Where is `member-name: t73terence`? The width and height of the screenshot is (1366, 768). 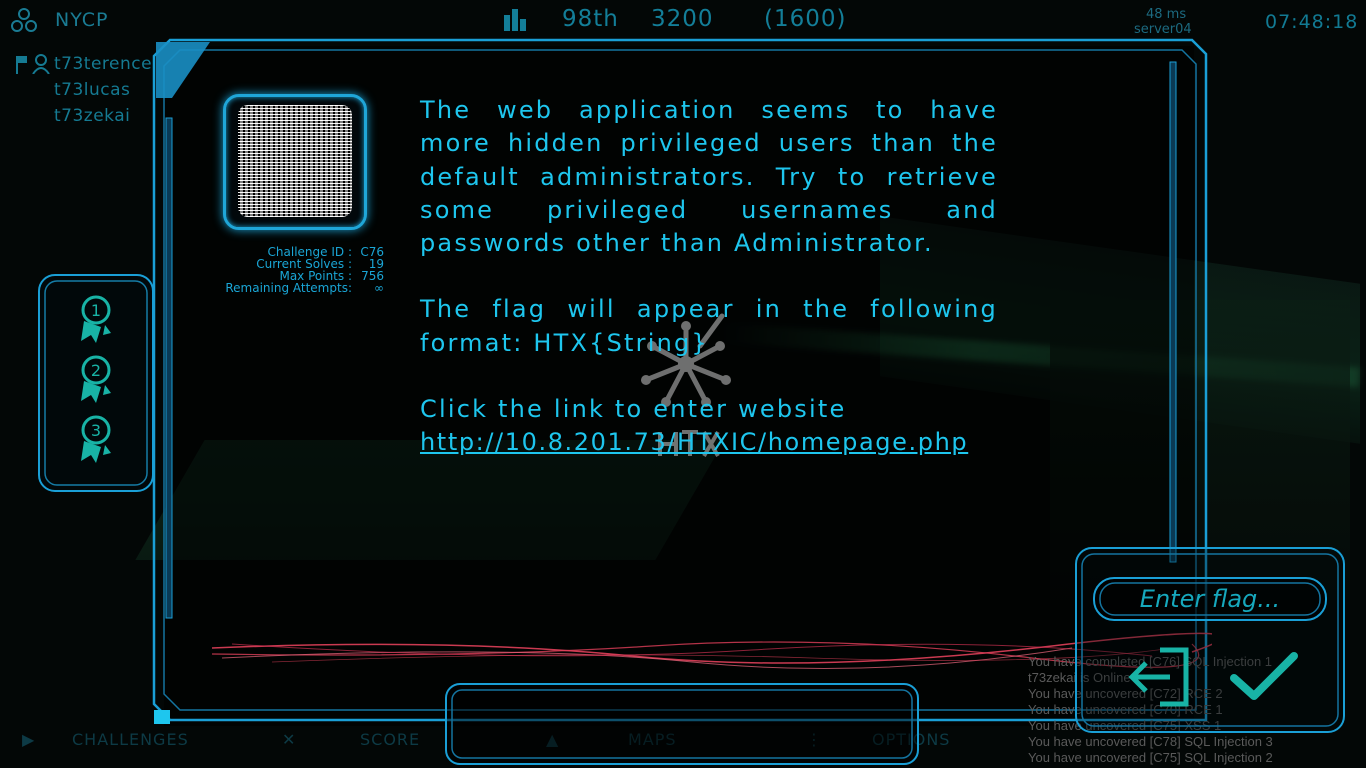
member-name: t73terence is located at coordinates (103, 64).